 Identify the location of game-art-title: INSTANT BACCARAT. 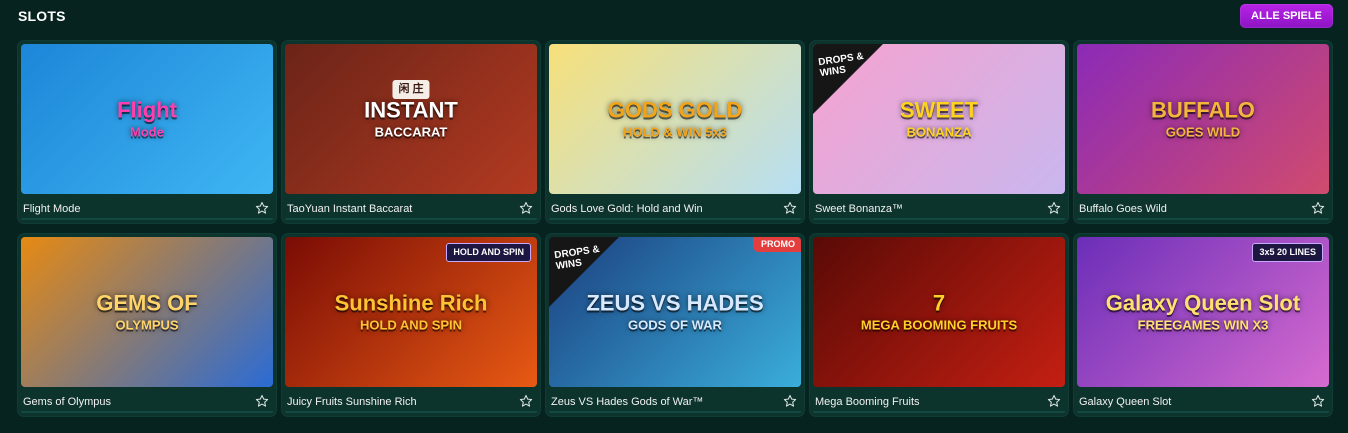
(411, 118).